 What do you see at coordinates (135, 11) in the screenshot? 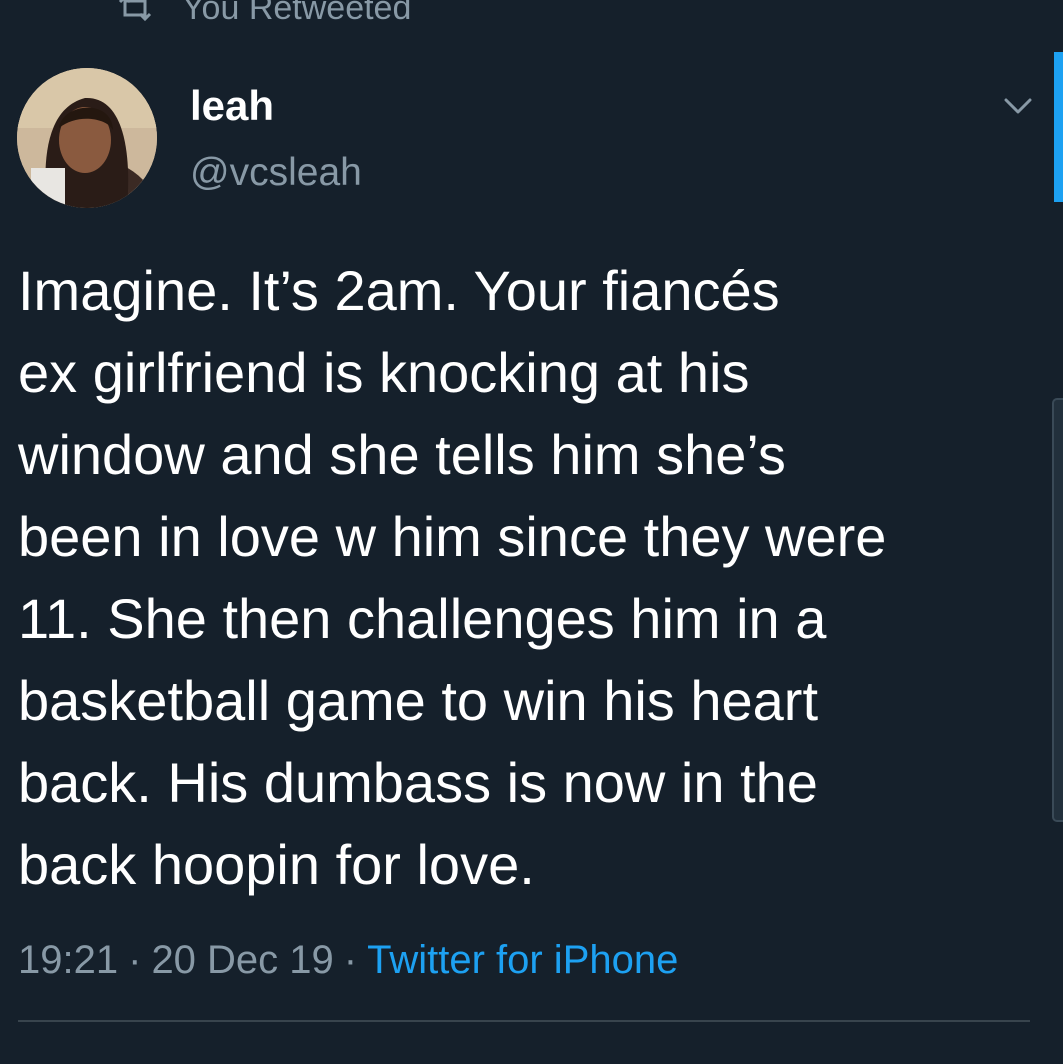
I see `retweet-icon` at bounding box center [135, 11].